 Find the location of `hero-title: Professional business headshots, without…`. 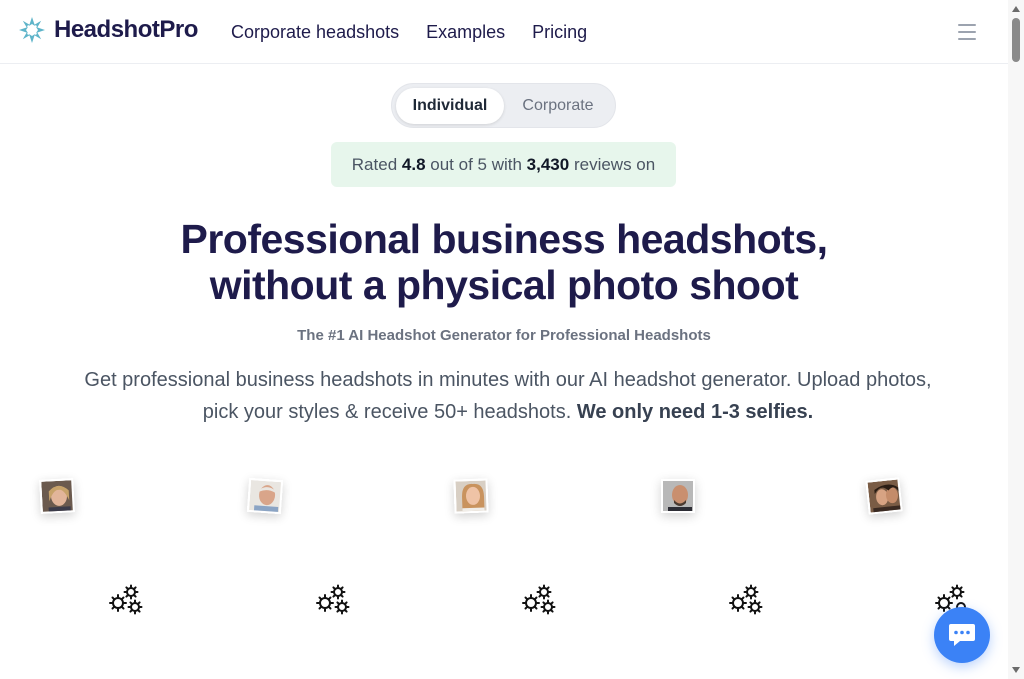

hero-title: Professional business headshots, without… is located at coordinates (504, 262).